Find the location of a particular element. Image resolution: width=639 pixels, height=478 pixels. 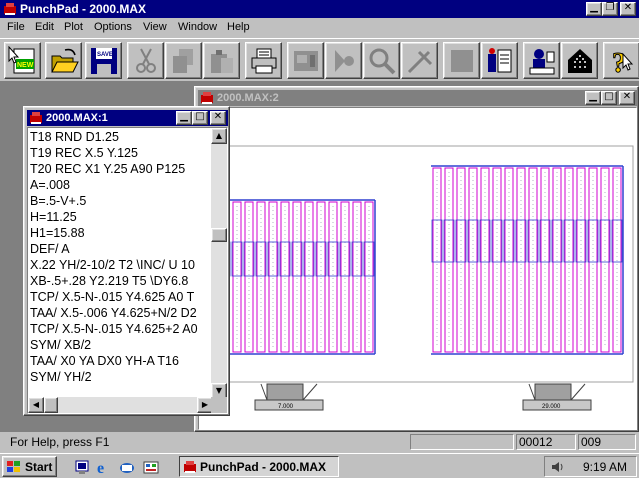

gray-square-icon is located at coordinates (462, 61).